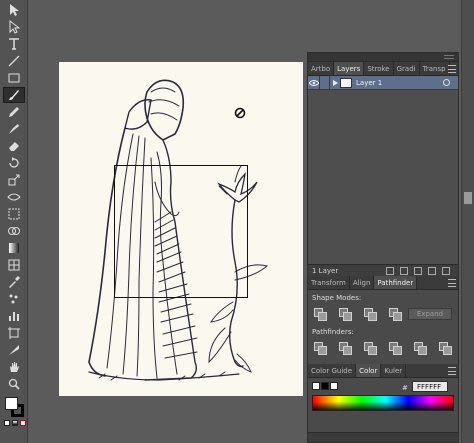 The height and width of the screenshot is (443, 474). What do you see at coordinates (445, 348) in the screenshot?
I see `minus-back-icon` at bounding box center [445, 348].